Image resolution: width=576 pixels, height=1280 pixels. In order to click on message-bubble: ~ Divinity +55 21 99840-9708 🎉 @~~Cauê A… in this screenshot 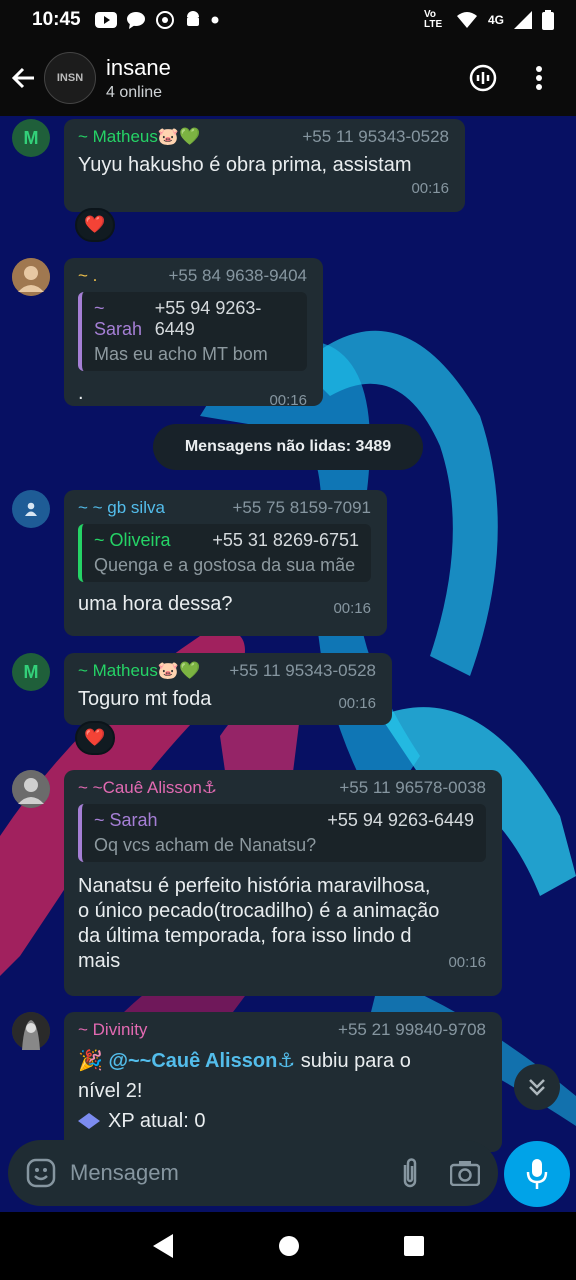, I will do `click(283, 1082)`.